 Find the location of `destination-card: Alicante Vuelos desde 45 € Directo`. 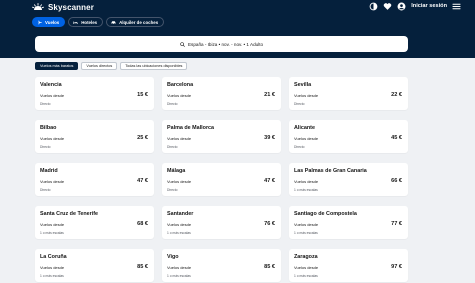

destination-card: Alicante Vuelos desde 45 € Directo is located at coordinates (348, 136).